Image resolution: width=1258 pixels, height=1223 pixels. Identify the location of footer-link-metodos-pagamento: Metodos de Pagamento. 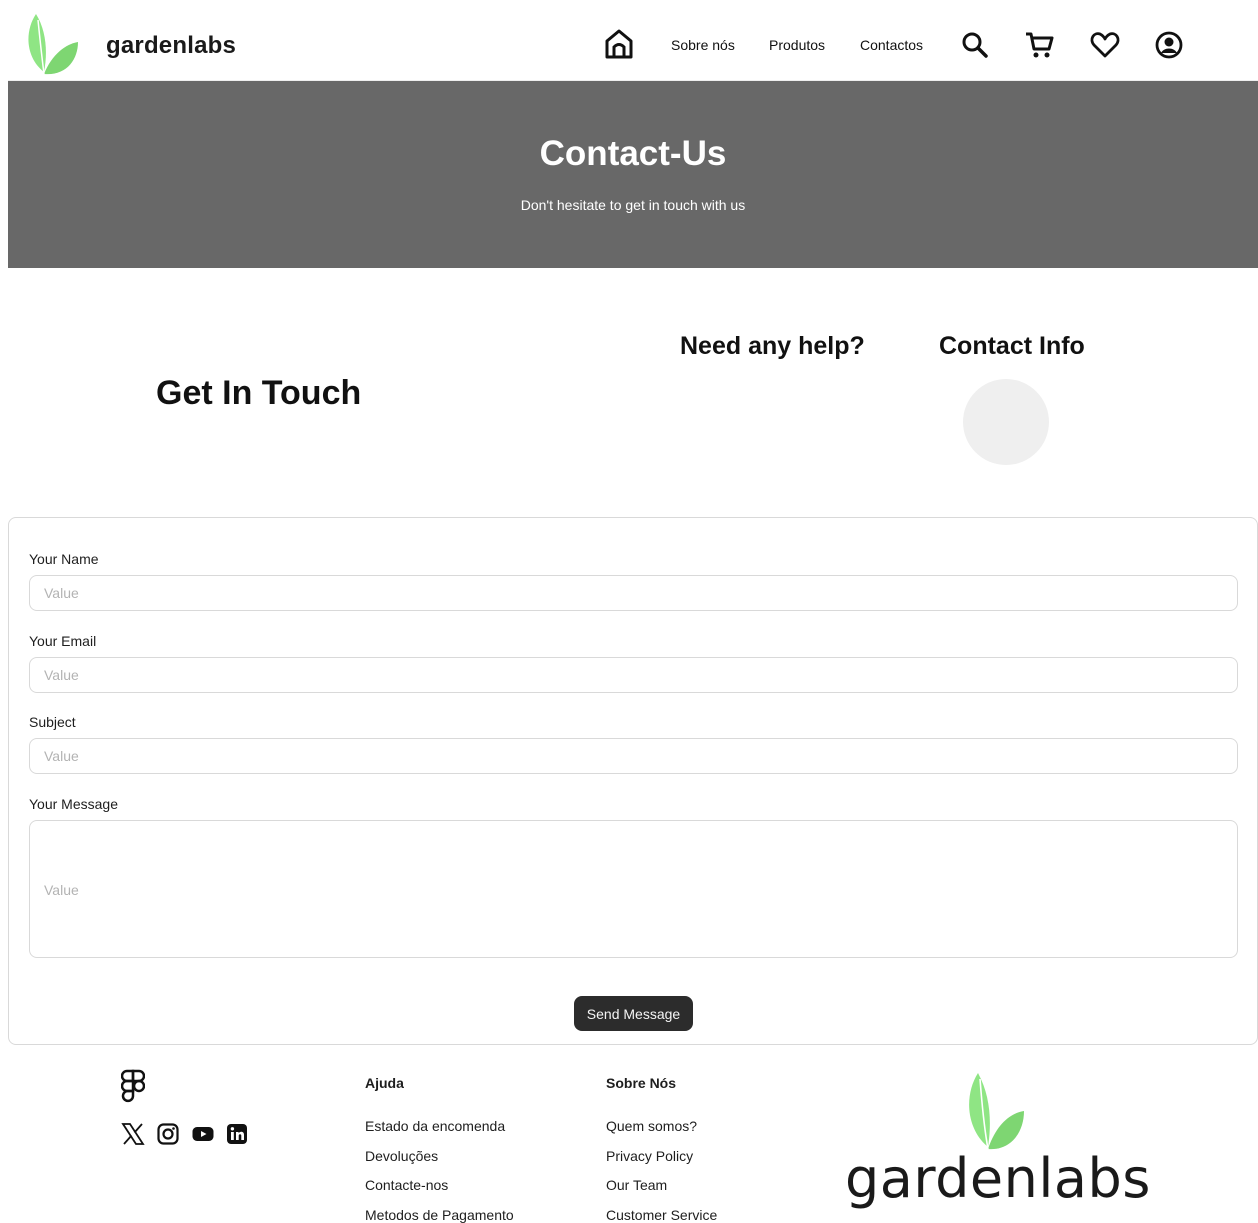
(439, 1215).